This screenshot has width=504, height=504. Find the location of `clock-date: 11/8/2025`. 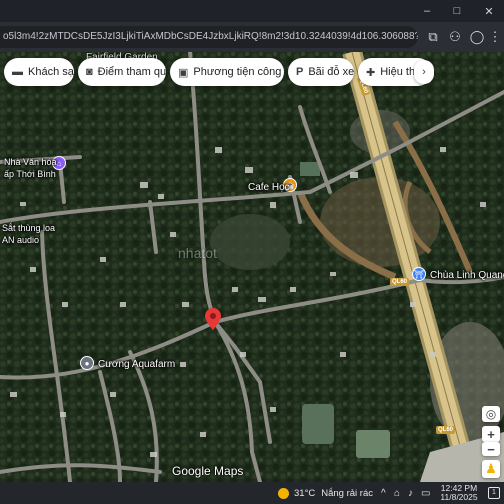

clock-date: 11/8/2025 is located at coordinates (459, 497).